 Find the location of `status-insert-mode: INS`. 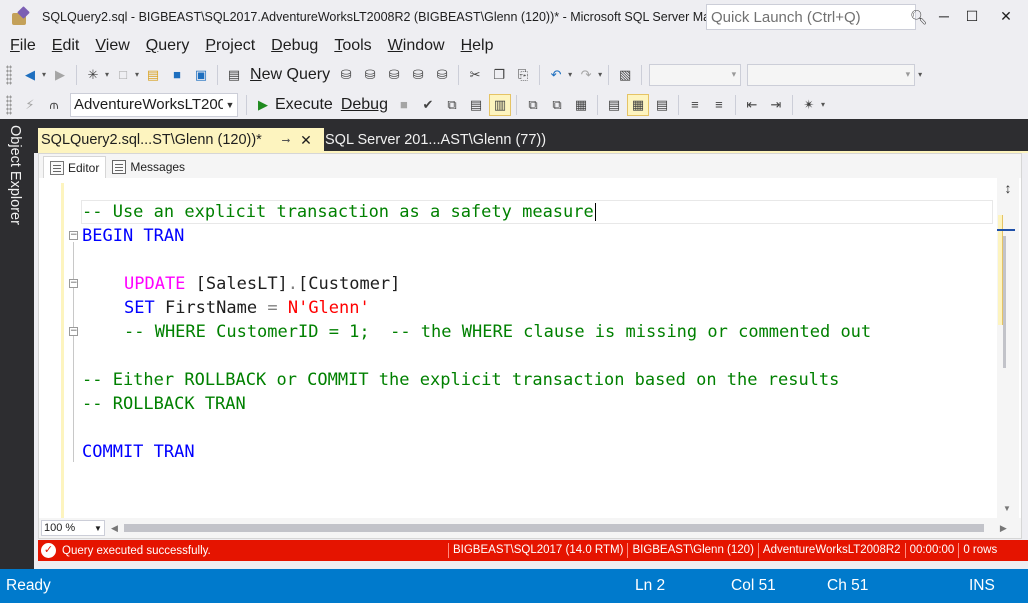

status-insert-mode: INS is located at coordinates (982, 585).